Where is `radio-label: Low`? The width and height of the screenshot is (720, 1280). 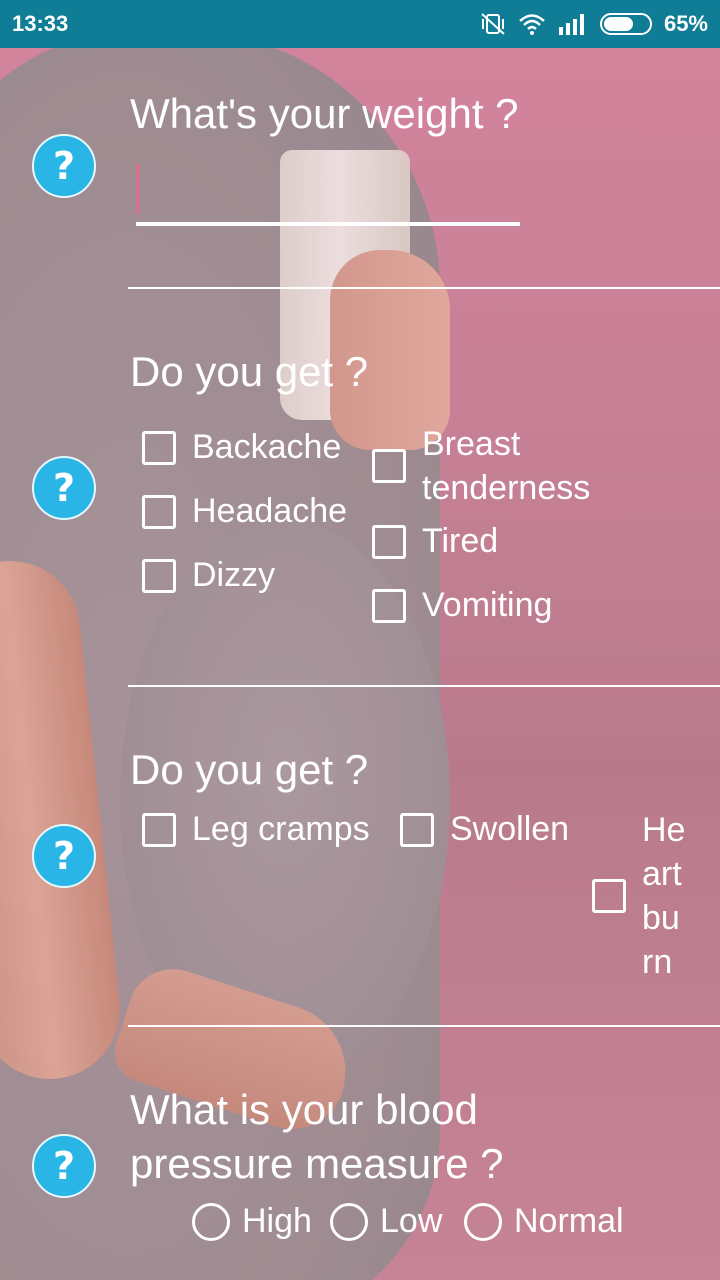
radio-label: Low is located at coordinates (411, 1221).